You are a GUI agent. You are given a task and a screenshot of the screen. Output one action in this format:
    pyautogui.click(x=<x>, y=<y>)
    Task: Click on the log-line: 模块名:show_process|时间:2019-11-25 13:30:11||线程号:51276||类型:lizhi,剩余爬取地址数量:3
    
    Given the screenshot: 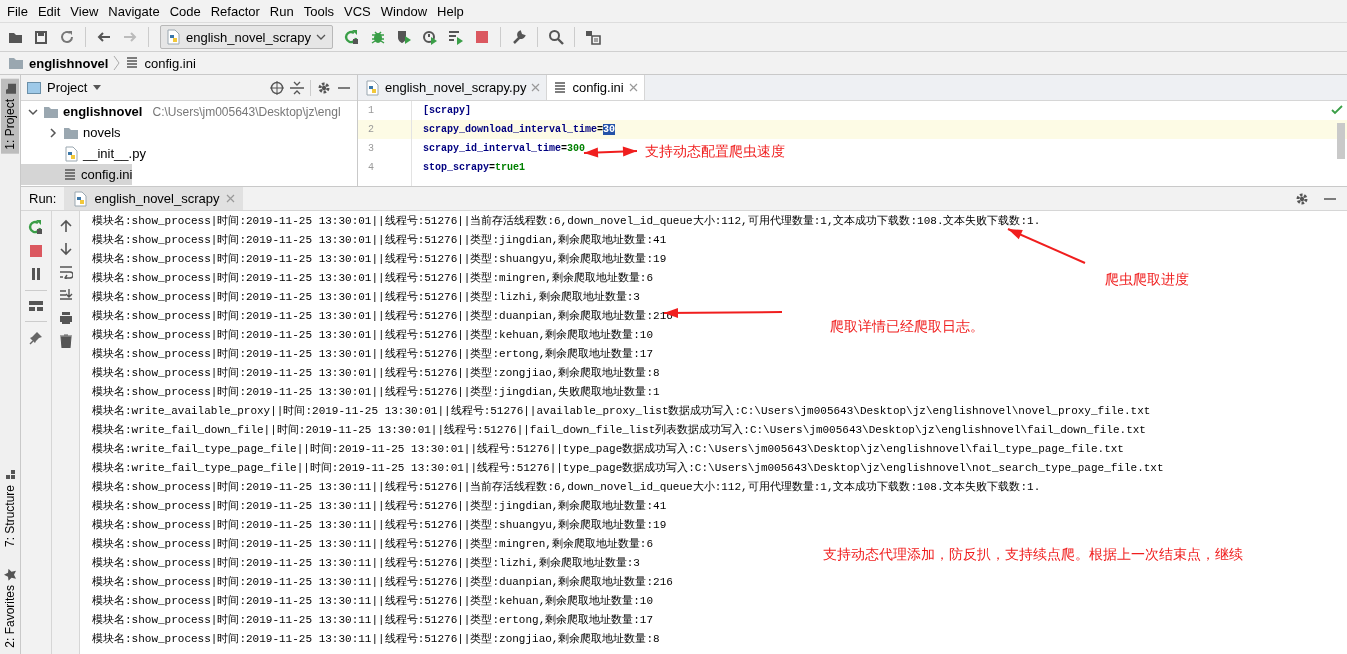 What is the action you would take?
    pyautogui.click(x=366, y=563)
    